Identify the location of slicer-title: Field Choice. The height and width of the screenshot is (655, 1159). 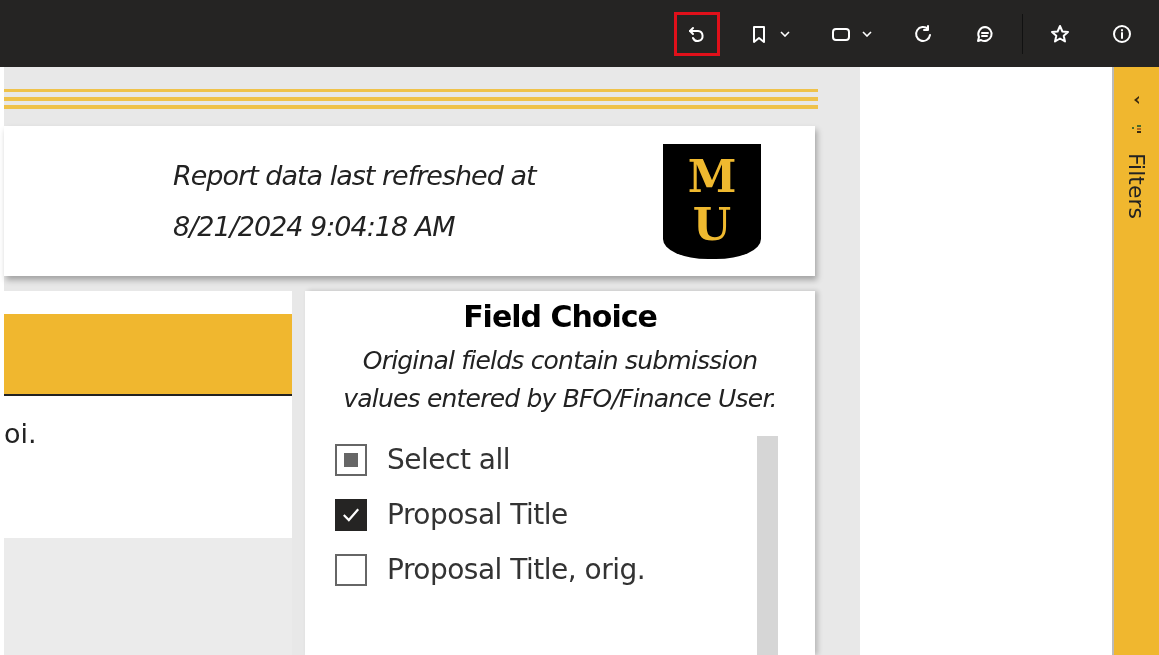
(560, 316).